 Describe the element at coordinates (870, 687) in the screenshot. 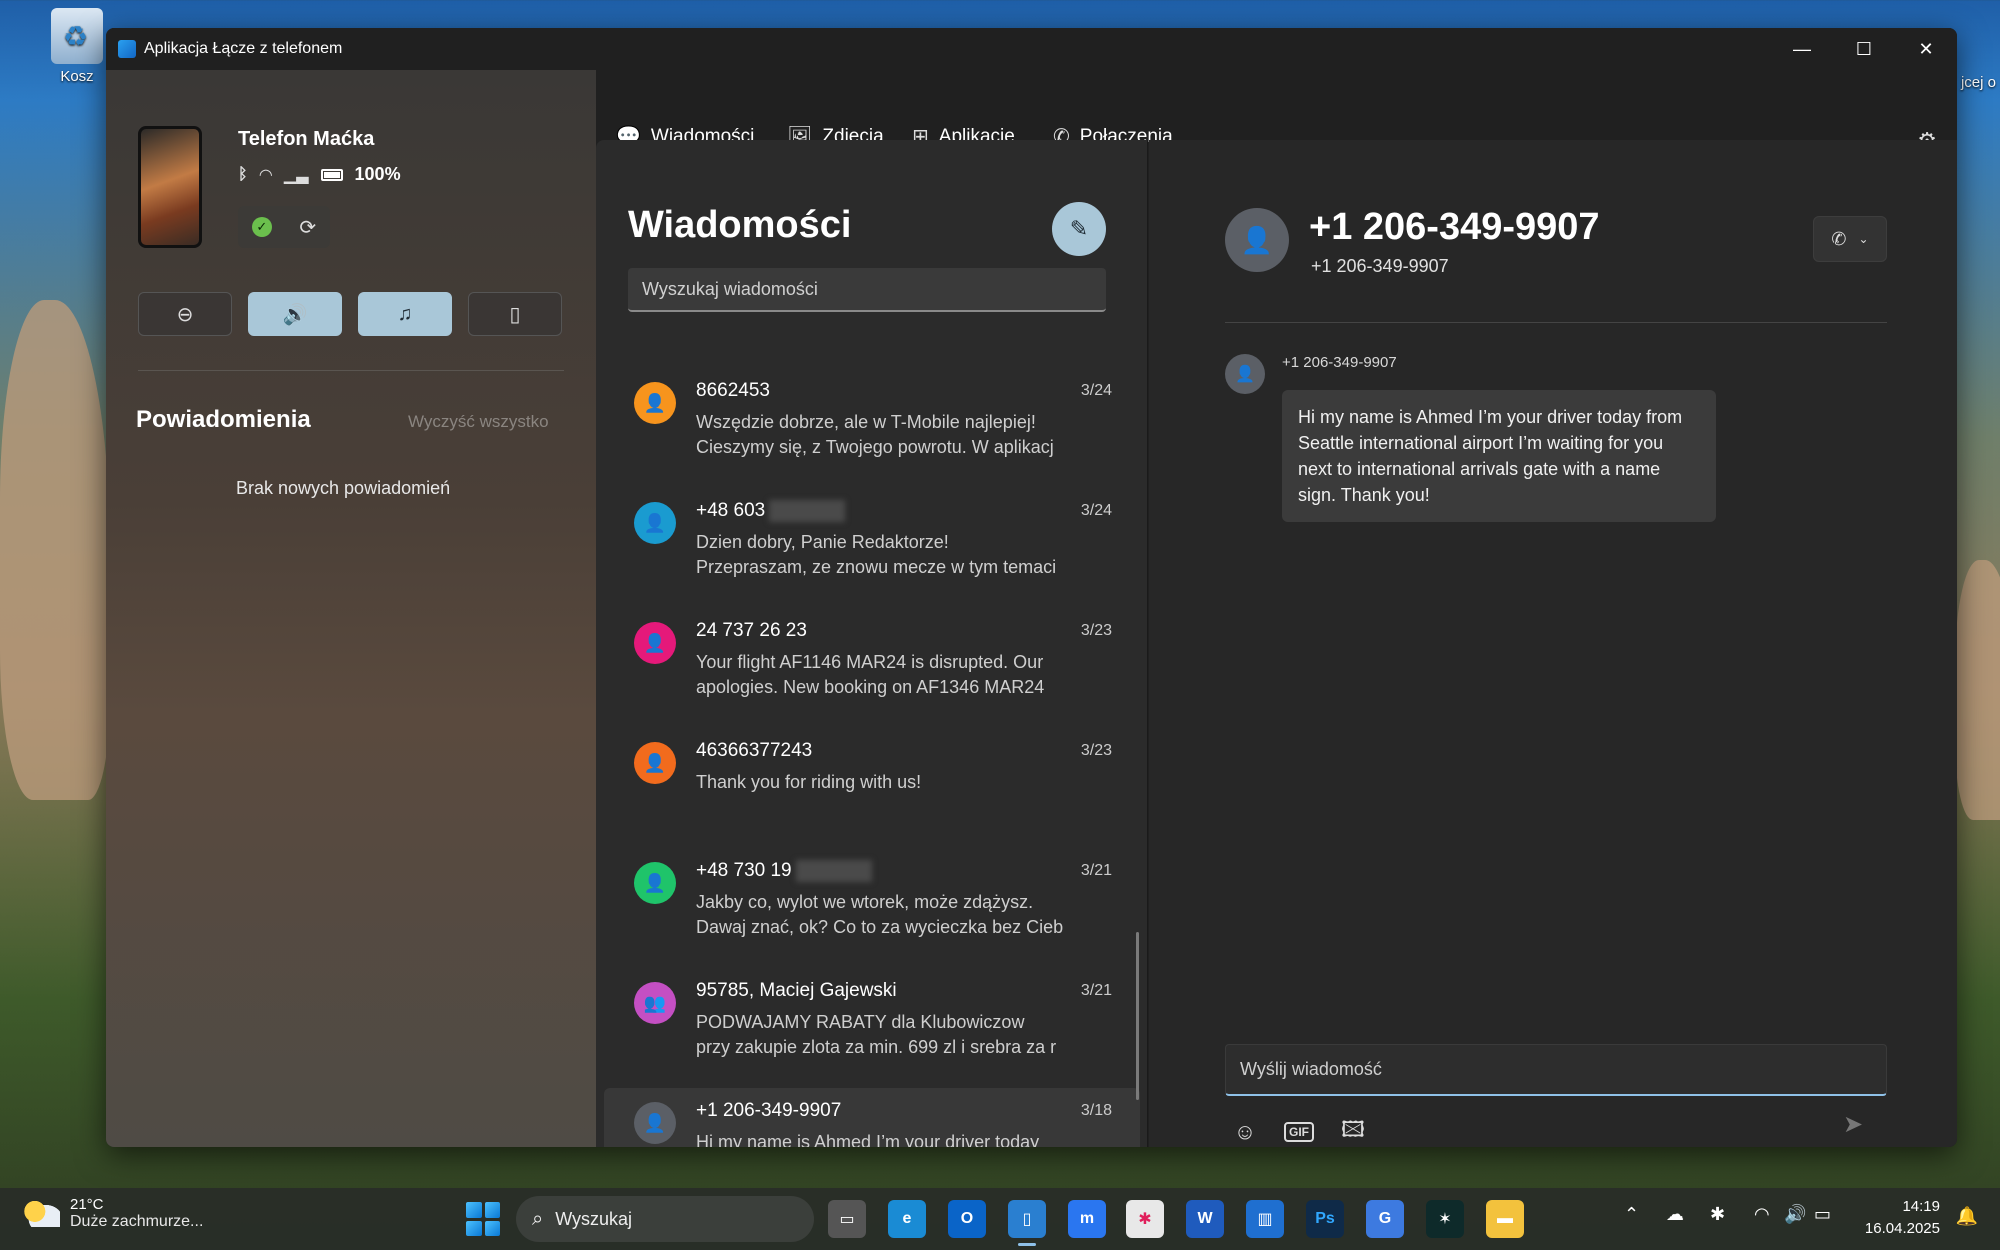

I see `message-preview-line: apologies. New booking on AF1346 MAR24` at that location.